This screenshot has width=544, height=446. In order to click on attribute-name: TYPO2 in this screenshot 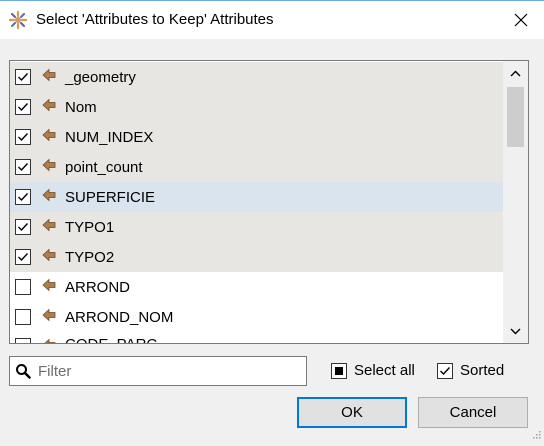, I will do `click(90, 257)`.